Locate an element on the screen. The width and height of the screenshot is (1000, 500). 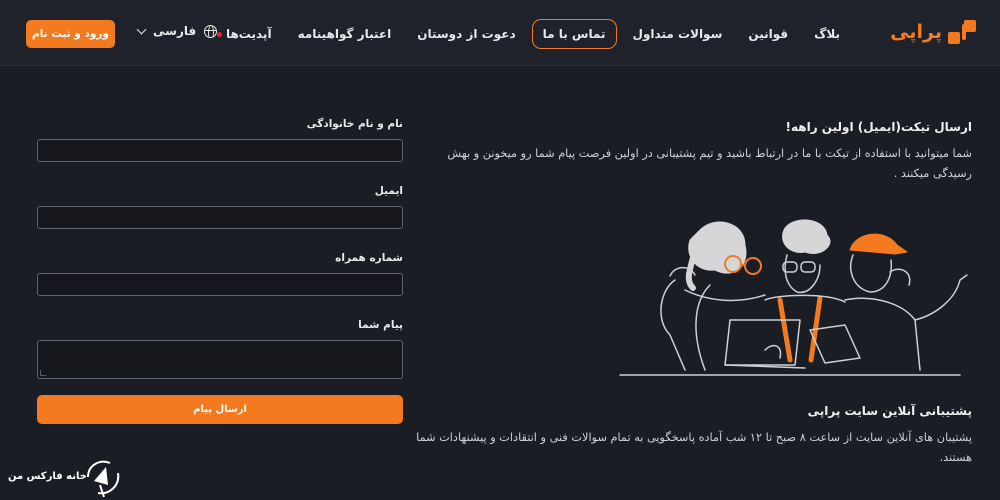
full-name-label: نام و نام خانوادگی is located at coordinates (354, 124).